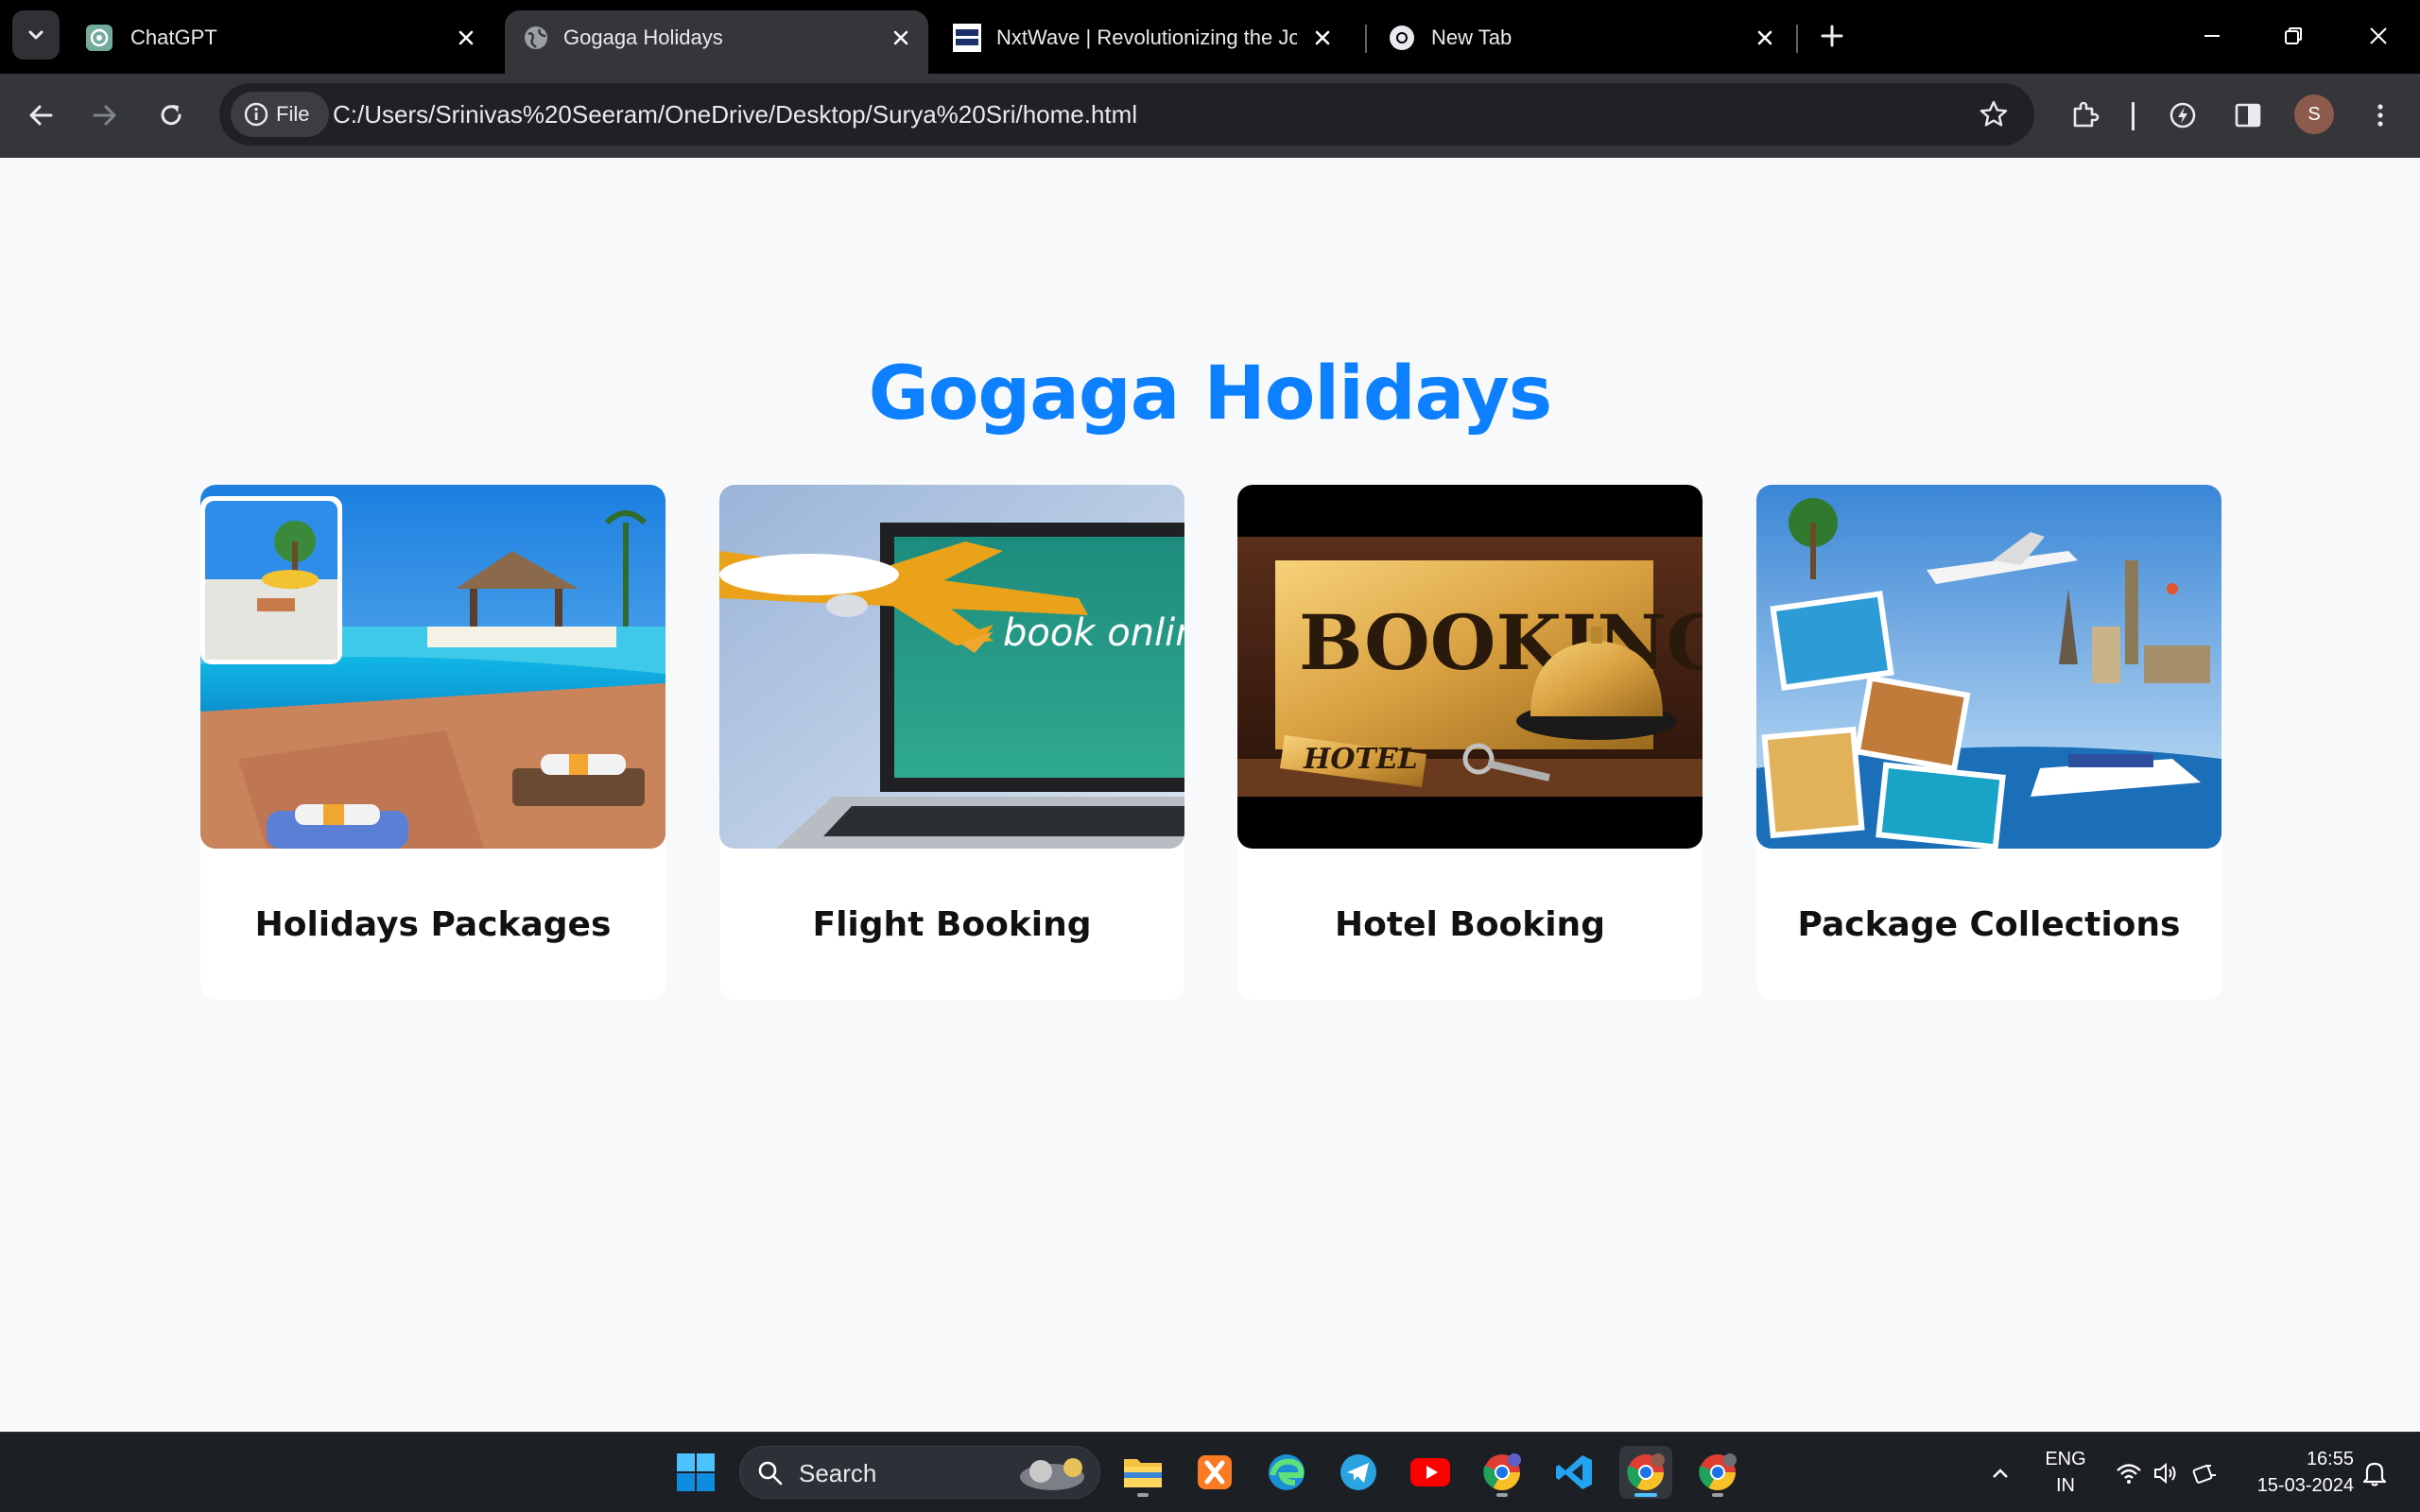 The width and height of the screenshot is (2420, 1512). I want to click on back-button, so click(40, 115).